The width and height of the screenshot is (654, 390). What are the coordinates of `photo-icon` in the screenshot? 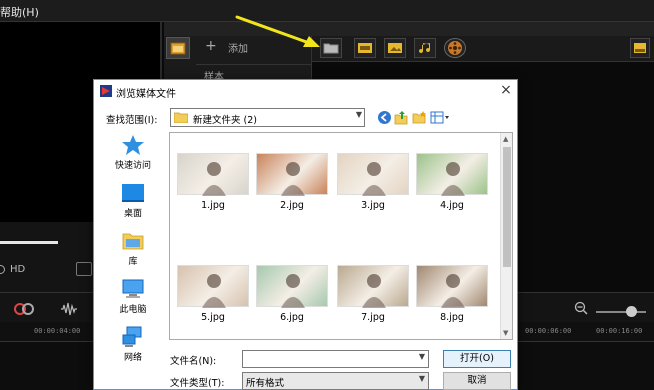 It's located at (395, 48).